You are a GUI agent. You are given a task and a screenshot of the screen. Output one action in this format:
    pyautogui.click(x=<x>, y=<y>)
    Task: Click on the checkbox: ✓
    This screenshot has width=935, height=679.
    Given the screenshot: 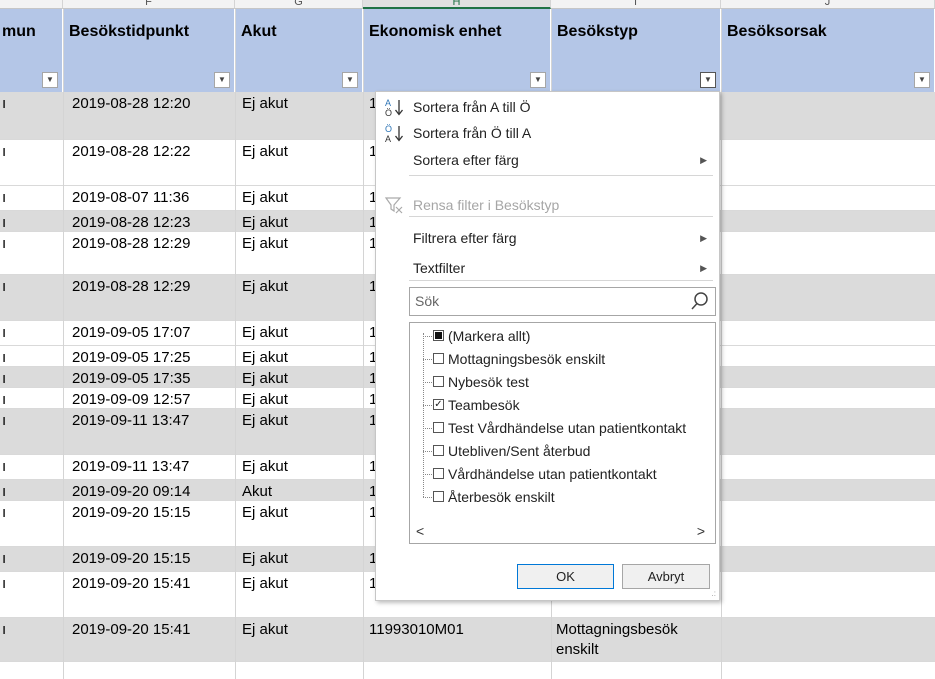 What is the action you would take?
    pyautogui.click(x=438, y=404)
    